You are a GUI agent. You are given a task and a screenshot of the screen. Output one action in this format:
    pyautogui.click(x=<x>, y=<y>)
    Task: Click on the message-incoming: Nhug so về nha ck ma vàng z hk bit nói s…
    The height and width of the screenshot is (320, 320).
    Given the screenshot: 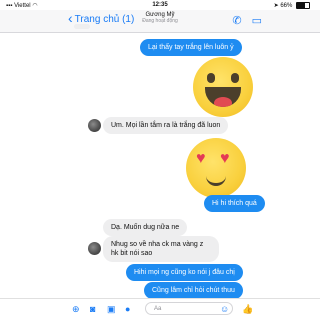 What is the action you would take?
    pyautogui.click(x=161, y=249)
    